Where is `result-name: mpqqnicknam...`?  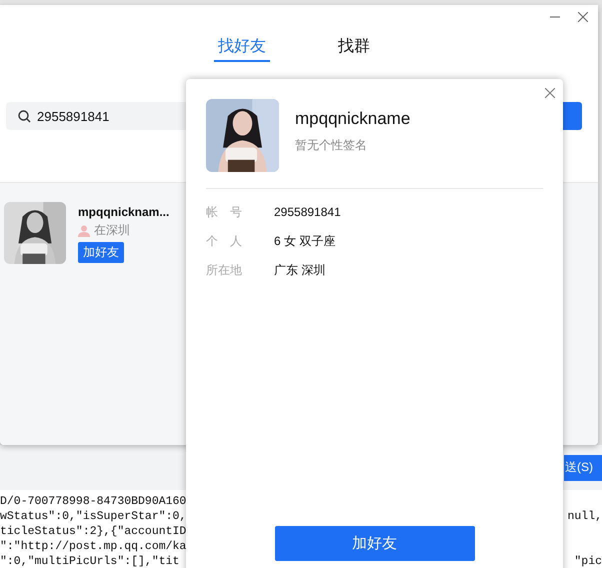 result-name: mpqqnicknam... is located at coordinates (124, 212).